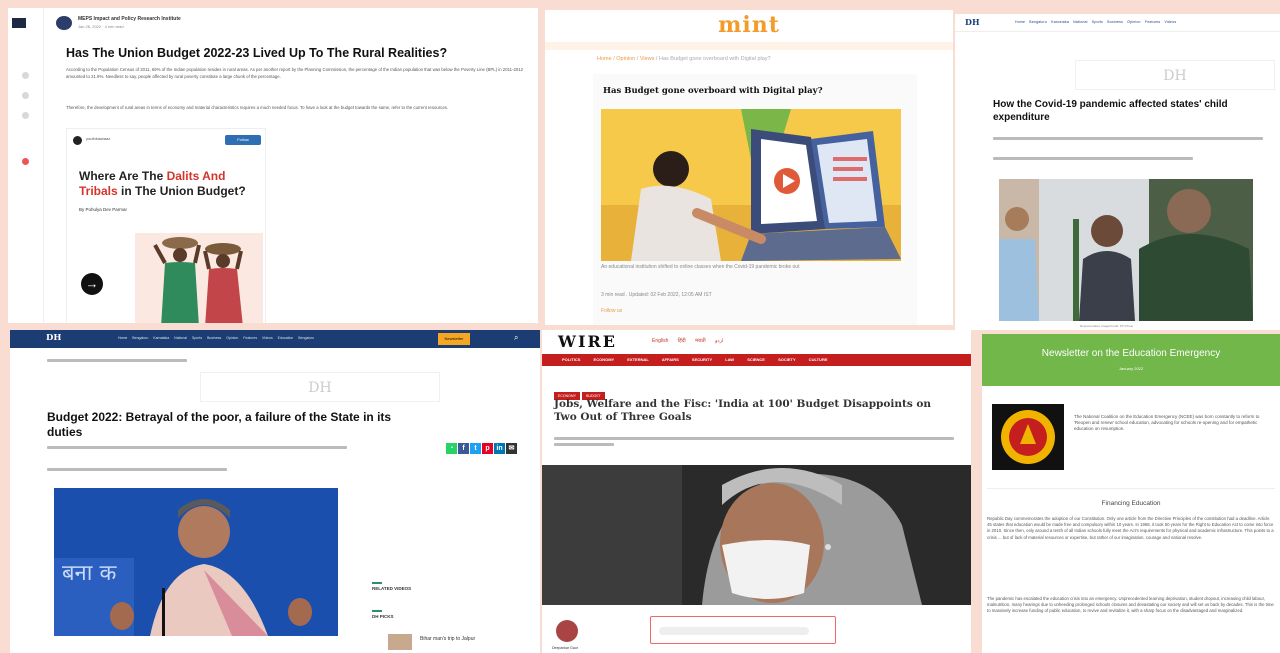  What do you see at coordinates (103, 209) in the screenshot?
I see `card-byline: By Pohulya Dev Parmar` at bounding box center [103, 209].